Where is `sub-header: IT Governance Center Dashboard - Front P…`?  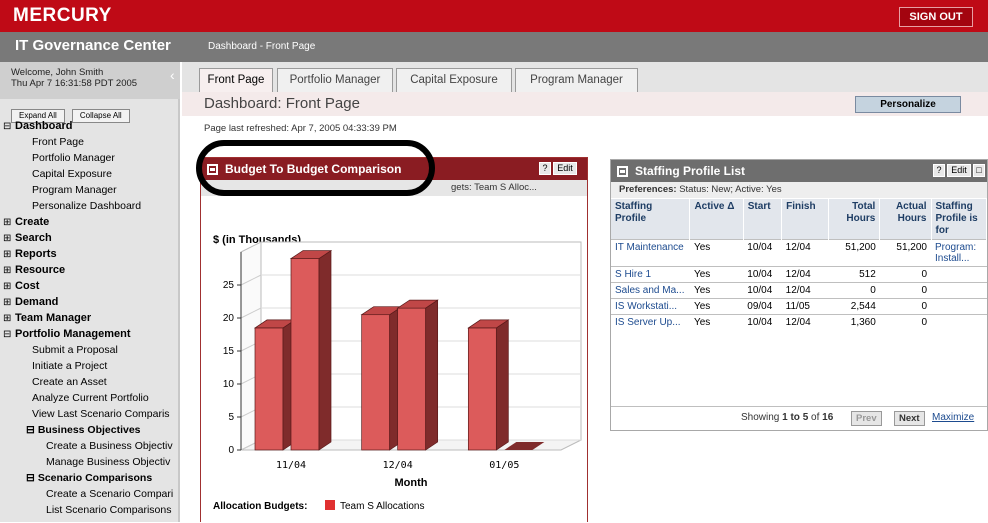 sub-header: IT Governance Center Dashboard - Front P… is located at coordinates (494, 47).